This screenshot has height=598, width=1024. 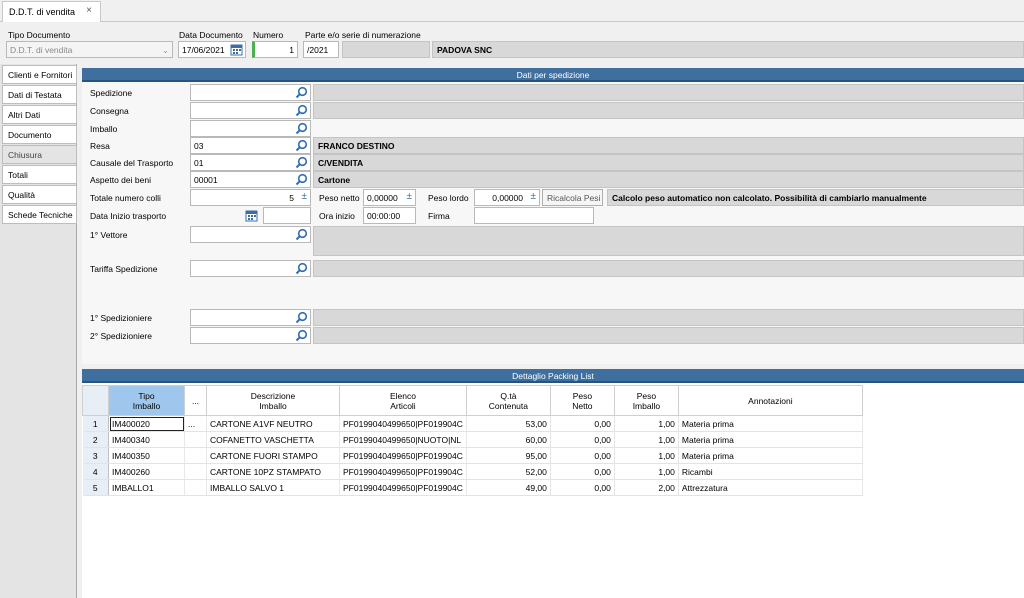 I want to click on column-header-qta: Q.tà Contenuta, so click(x=508, y=400).